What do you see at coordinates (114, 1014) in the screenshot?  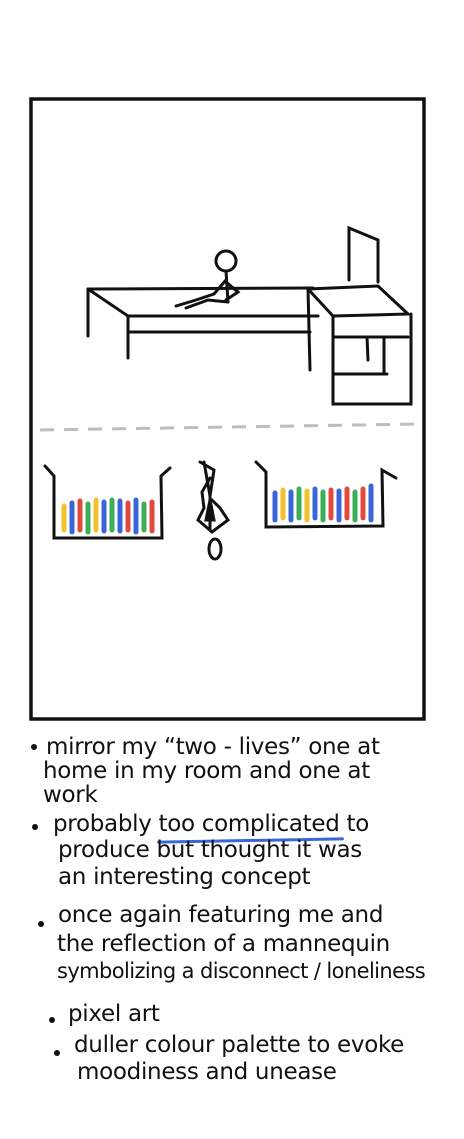 I see `note-line: pixel art` at bounding box center [114, 1014].